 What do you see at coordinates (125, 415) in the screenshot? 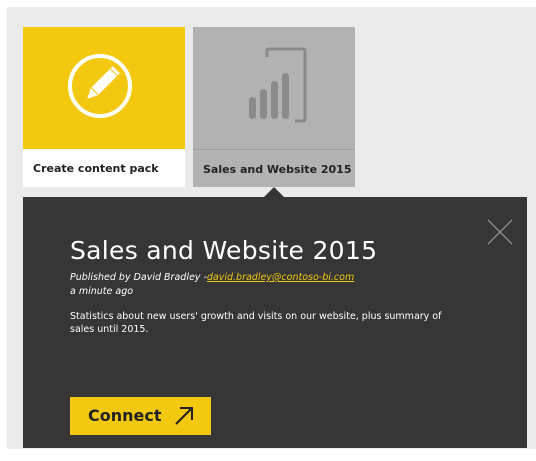
I see `connect-label: Connect` at bounding box center [125, 415].